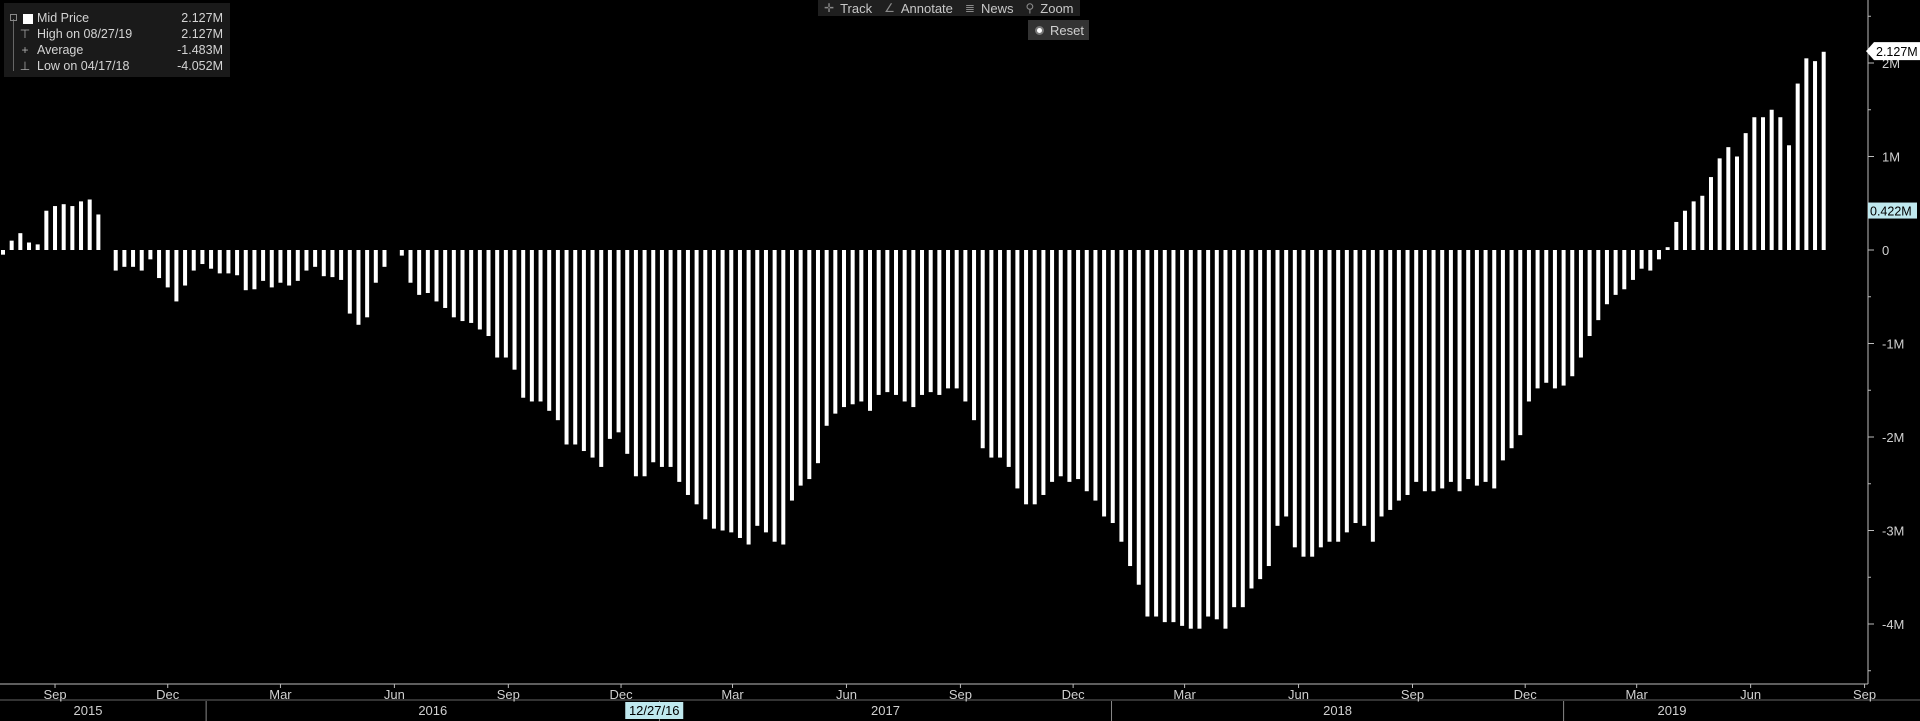 The width and height of the screenshot is (1920, 721). I want to click on legend-average-label: Average, so click(60, 50).